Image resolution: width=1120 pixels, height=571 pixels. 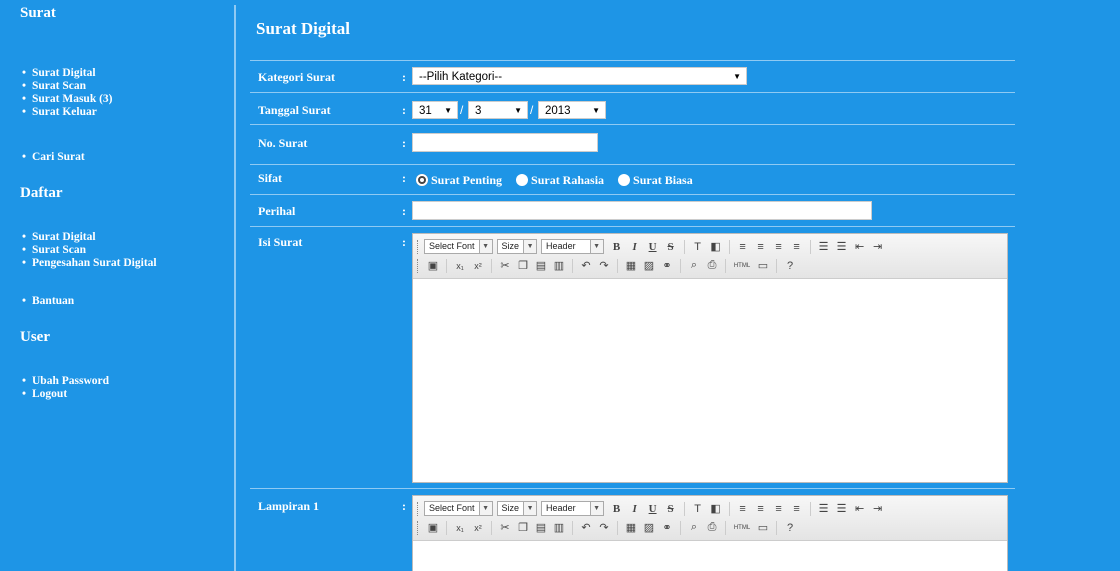 What do you see at coordinates (418, 508) in the screenshot?
I see `toolbar-grip` at bounding box center [418, 508].